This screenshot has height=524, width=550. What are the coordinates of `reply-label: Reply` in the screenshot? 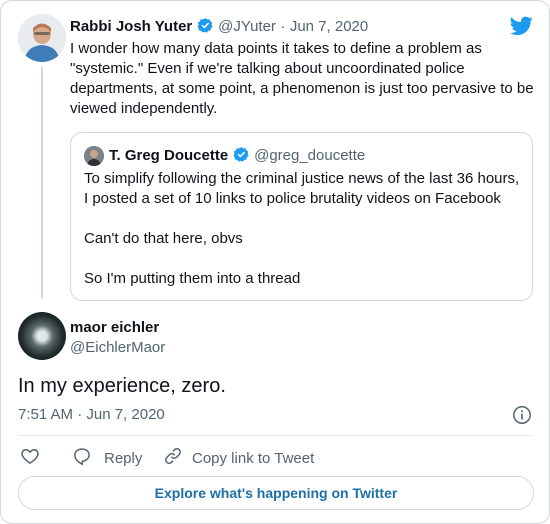 It's located at (123, 458).